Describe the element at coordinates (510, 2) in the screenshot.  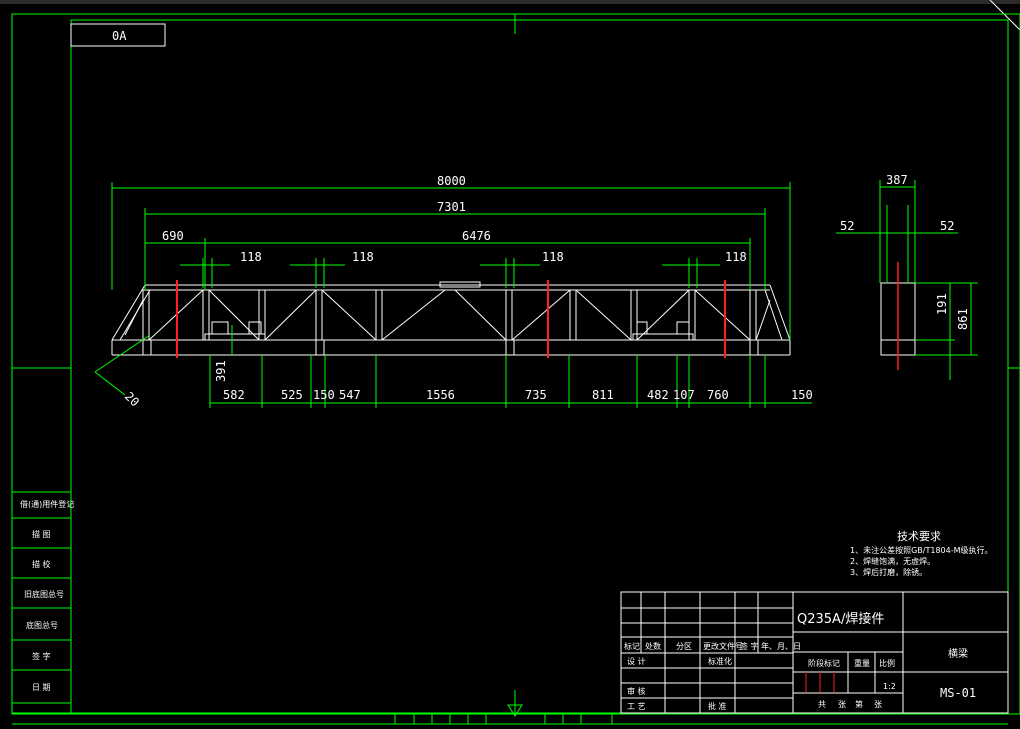
I see `toolbar-strip` at that location.